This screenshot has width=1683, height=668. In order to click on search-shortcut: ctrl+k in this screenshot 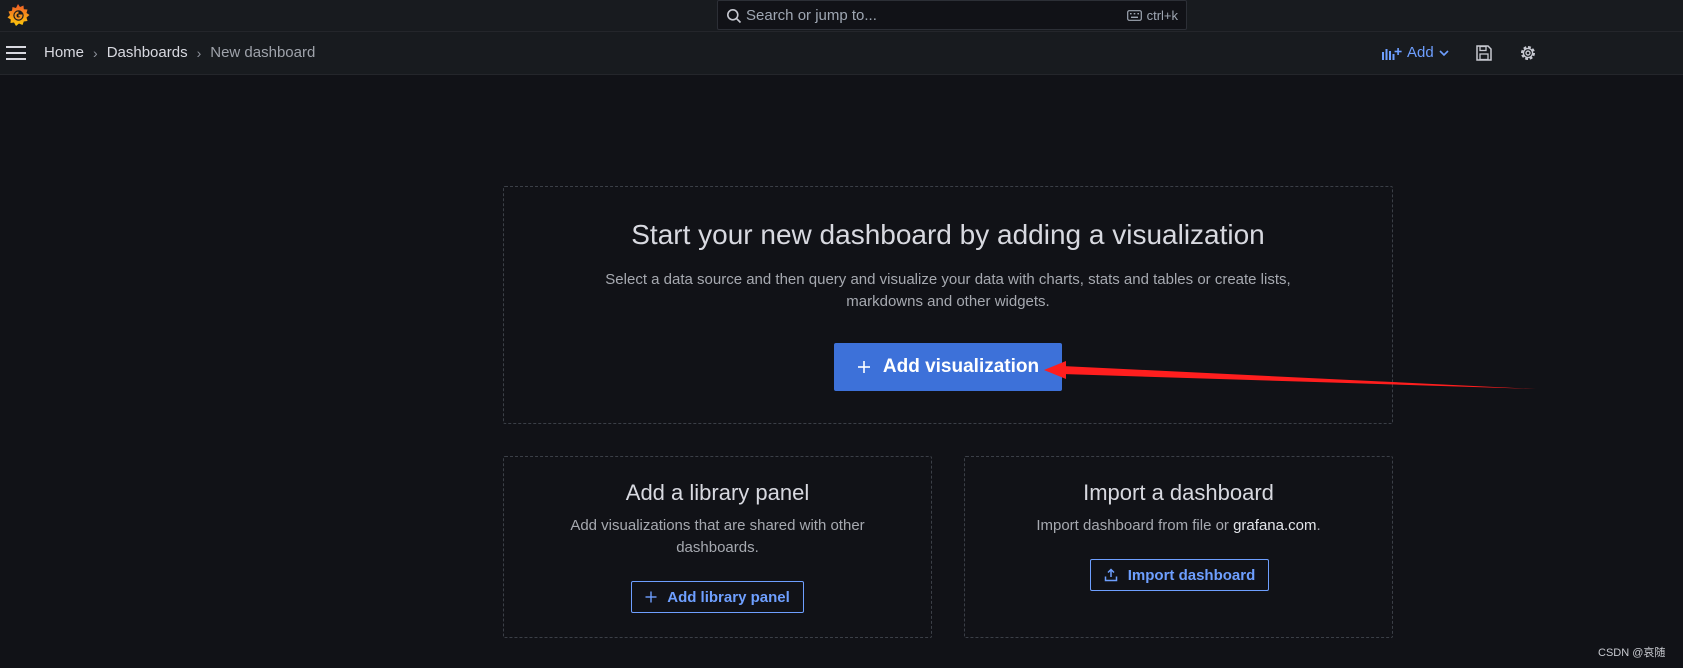, I will do `click(1152, 15)`.